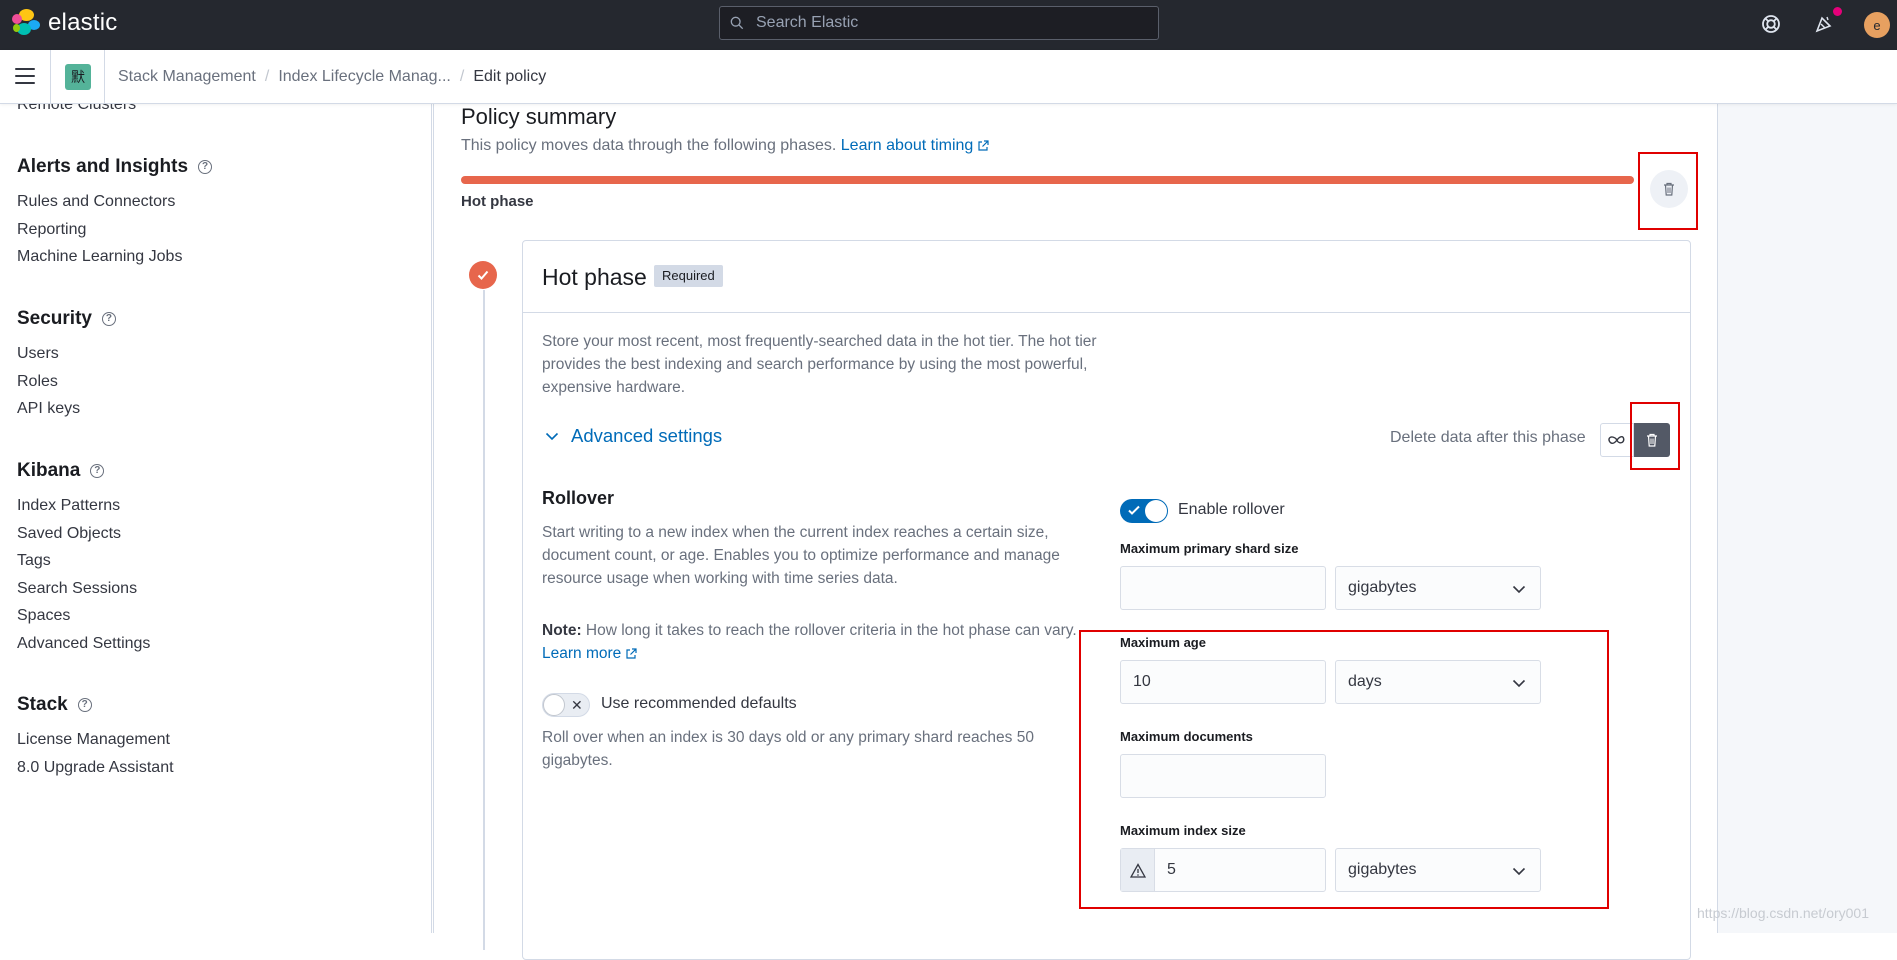 This screenshot has width=1897, height=960. Describe the element at coordinates (83, 22) in the screenshot. I see `brand-name: elastic` at that location.